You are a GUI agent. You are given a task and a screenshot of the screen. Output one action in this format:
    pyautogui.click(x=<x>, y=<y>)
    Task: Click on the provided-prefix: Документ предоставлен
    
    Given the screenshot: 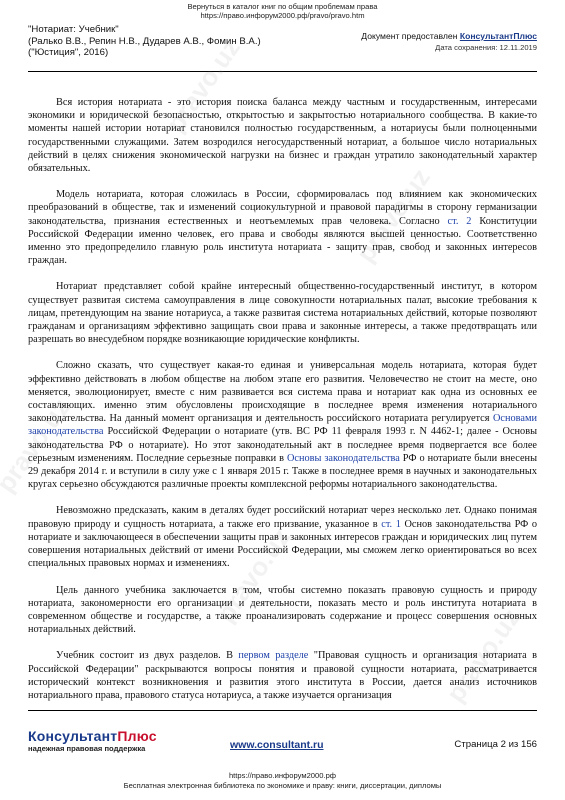 What is the action you would take?
    pyautogui.click(x=410, y=36)
    